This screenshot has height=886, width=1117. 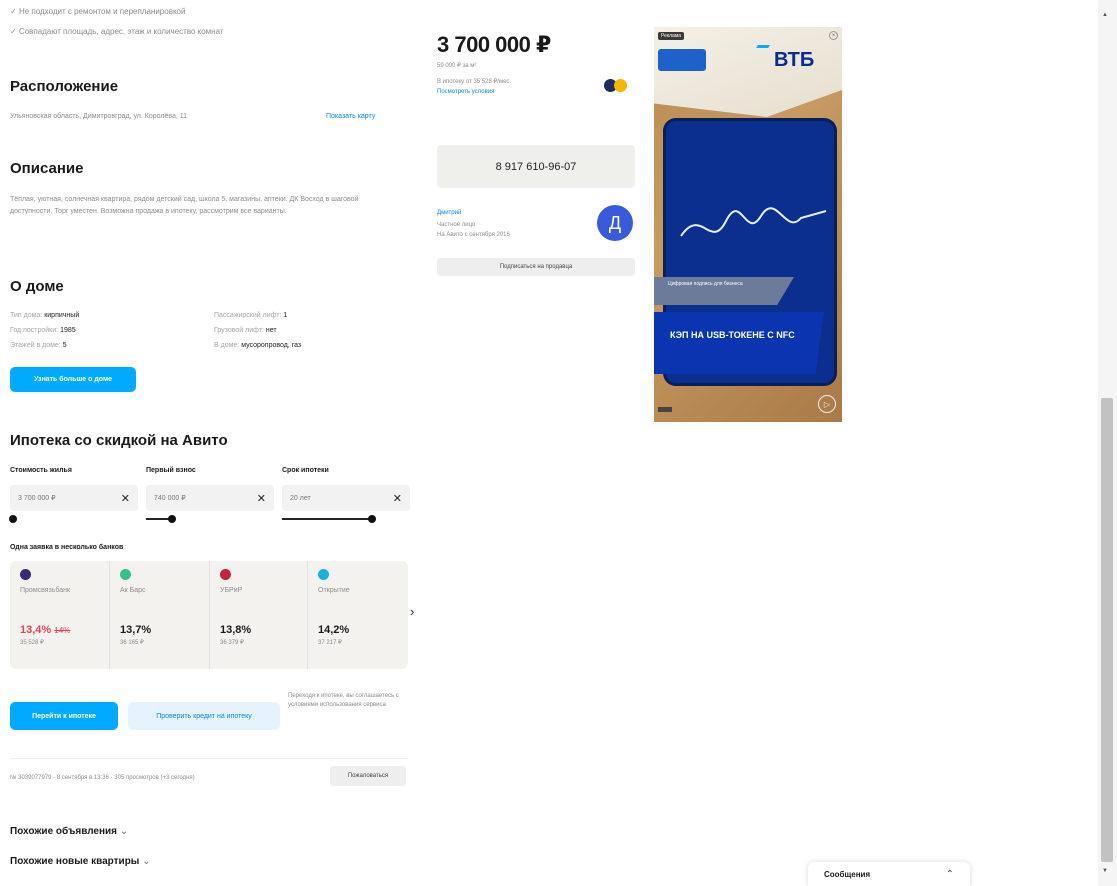 What do you see at coordinates (74, 498) in the screenshot?
I see `price-field: 3 700 000 ₽ ✕` at bounding box center [74, 498].